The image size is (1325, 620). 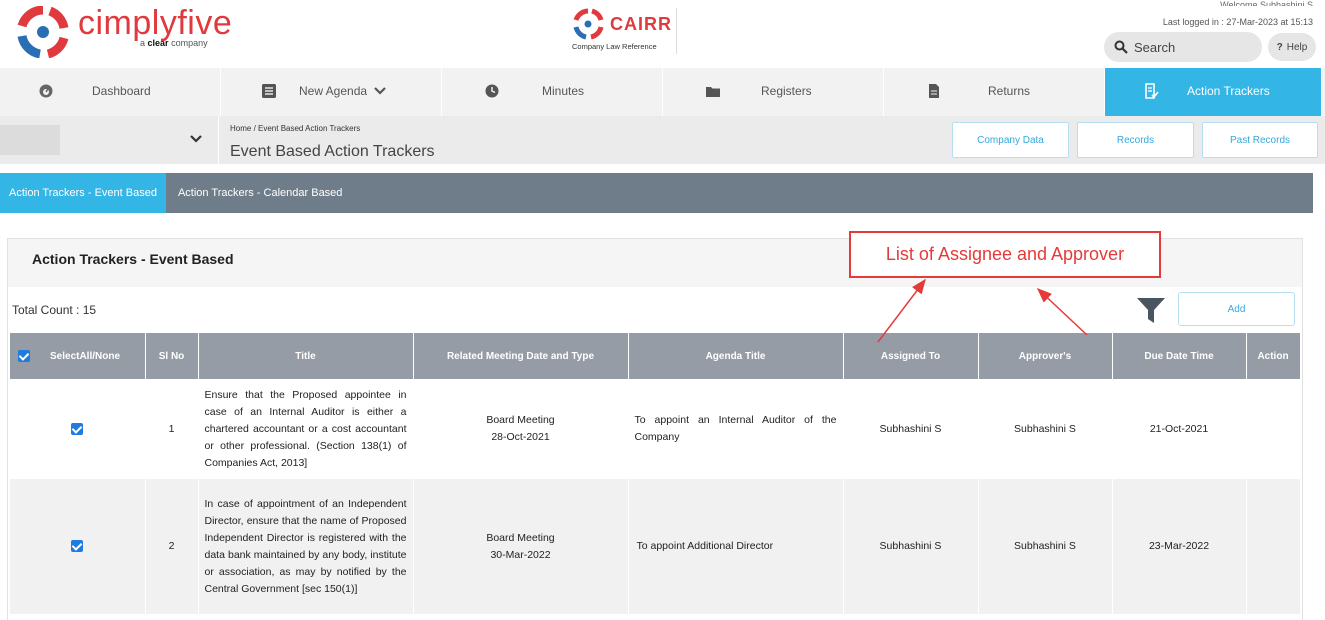 I want to click on folder-icon, so click(x=713, y=92).